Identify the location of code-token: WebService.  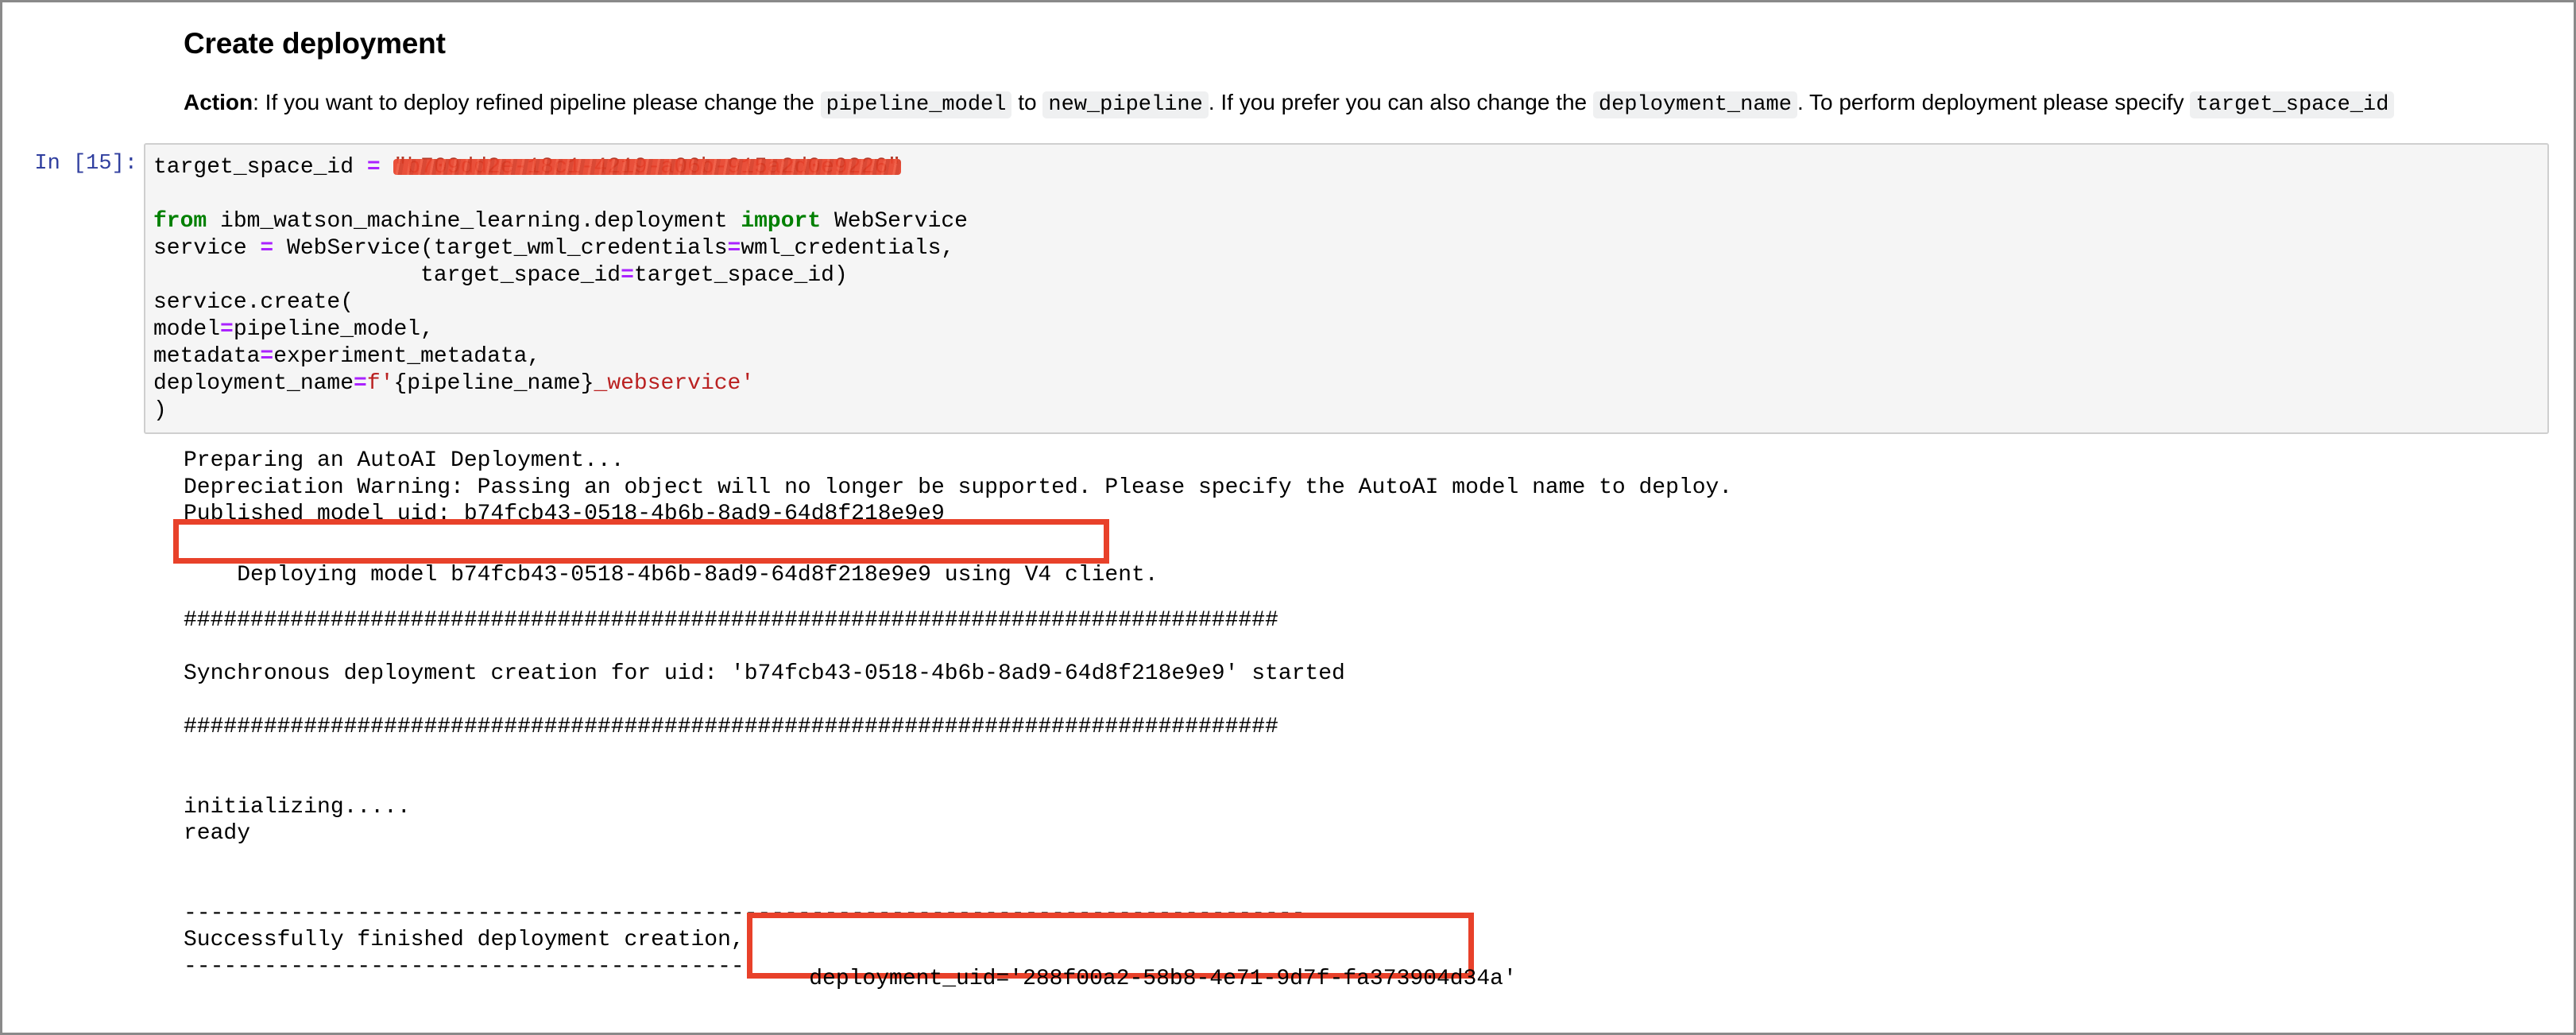
(895, 222).